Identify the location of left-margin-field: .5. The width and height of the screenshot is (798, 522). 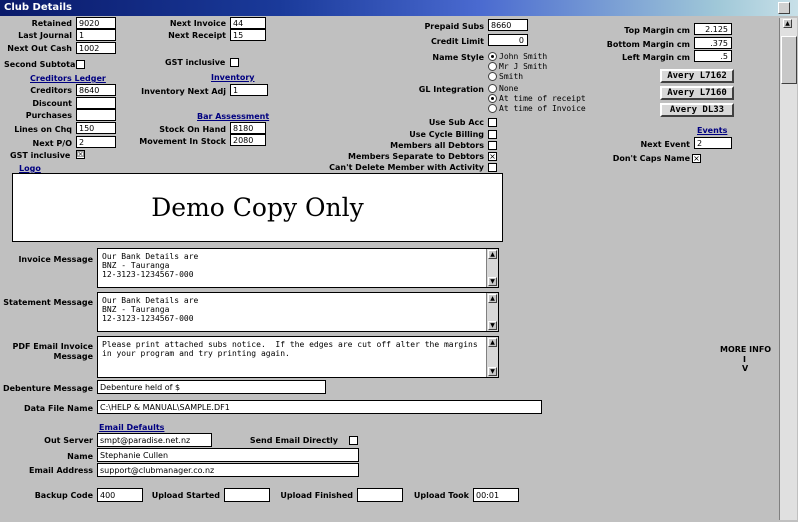
(713, 56).